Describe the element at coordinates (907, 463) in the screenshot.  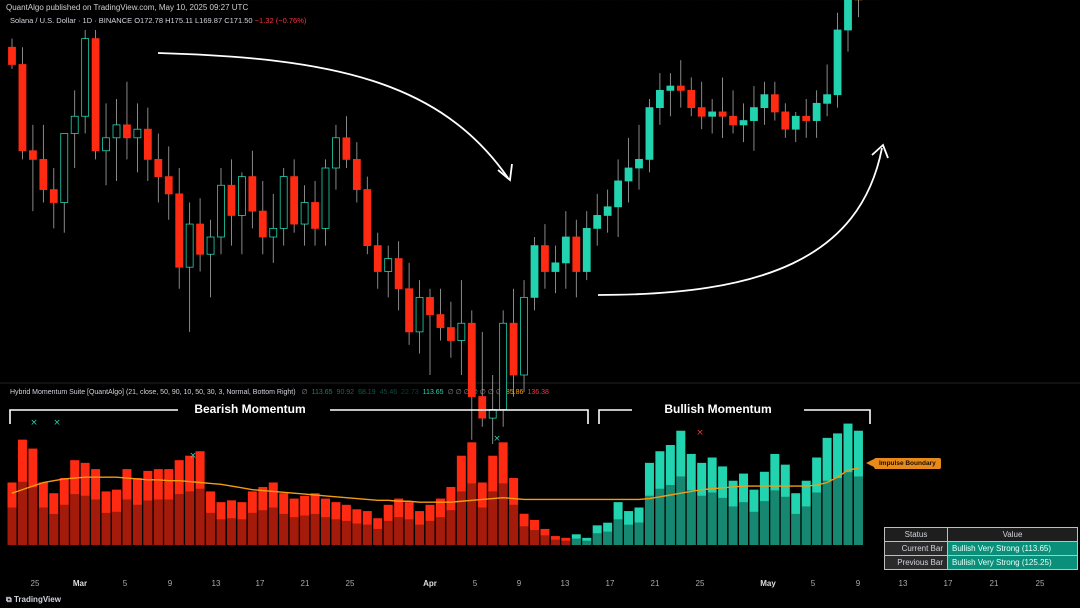
I see `impulse-boundary-label: Impulse Boundary` at that location.